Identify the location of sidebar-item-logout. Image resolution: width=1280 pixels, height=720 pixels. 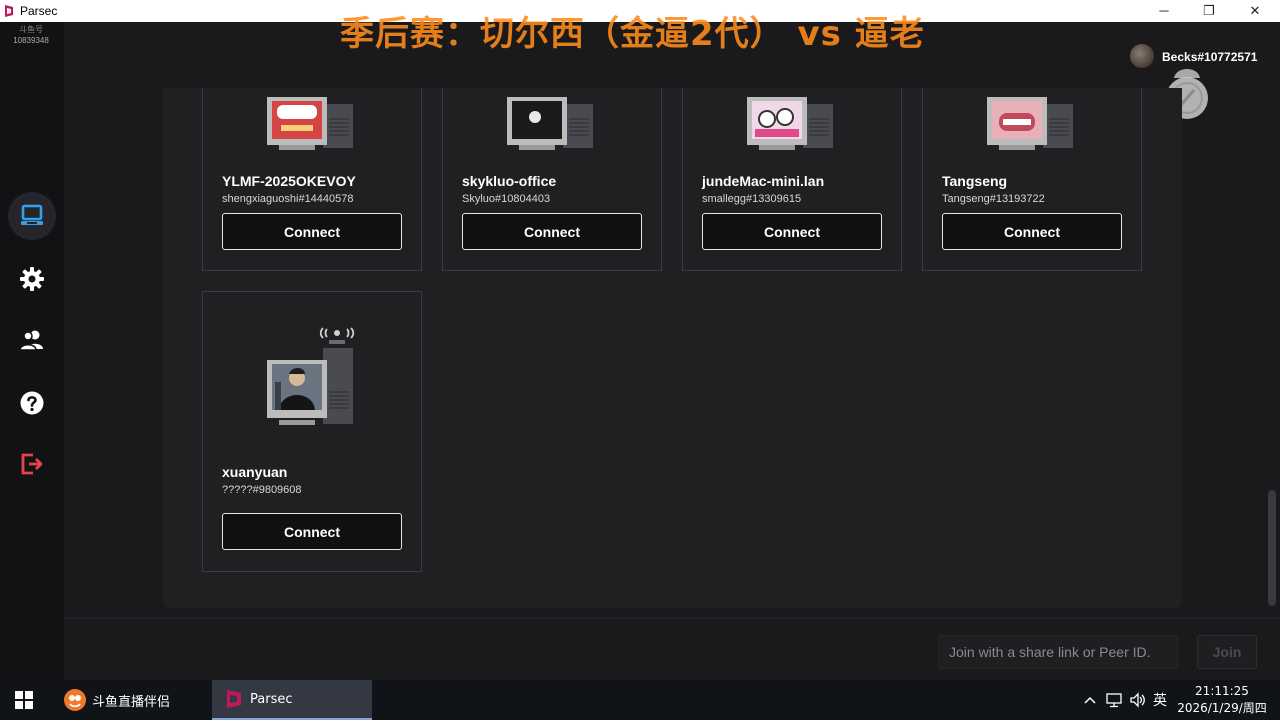
(32, 464).